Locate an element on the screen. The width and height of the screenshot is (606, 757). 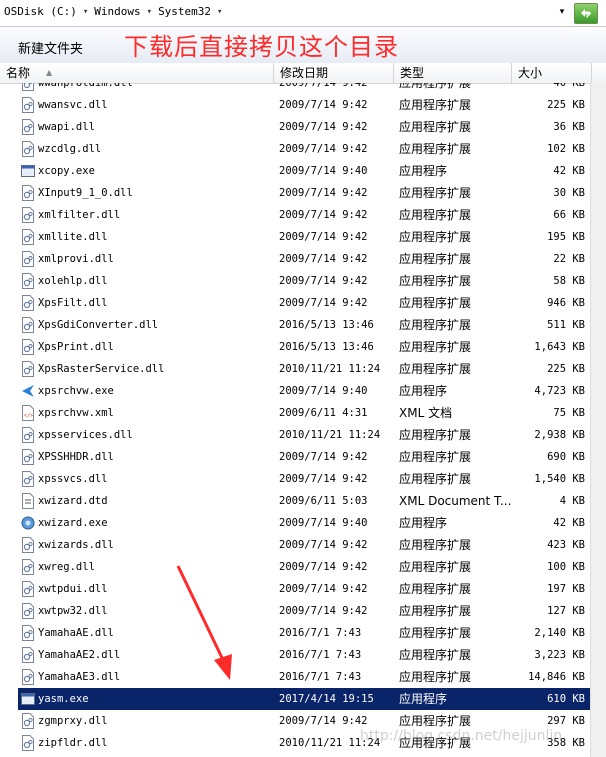
column-date: 修改日期 is located at coordinates (334, 73).